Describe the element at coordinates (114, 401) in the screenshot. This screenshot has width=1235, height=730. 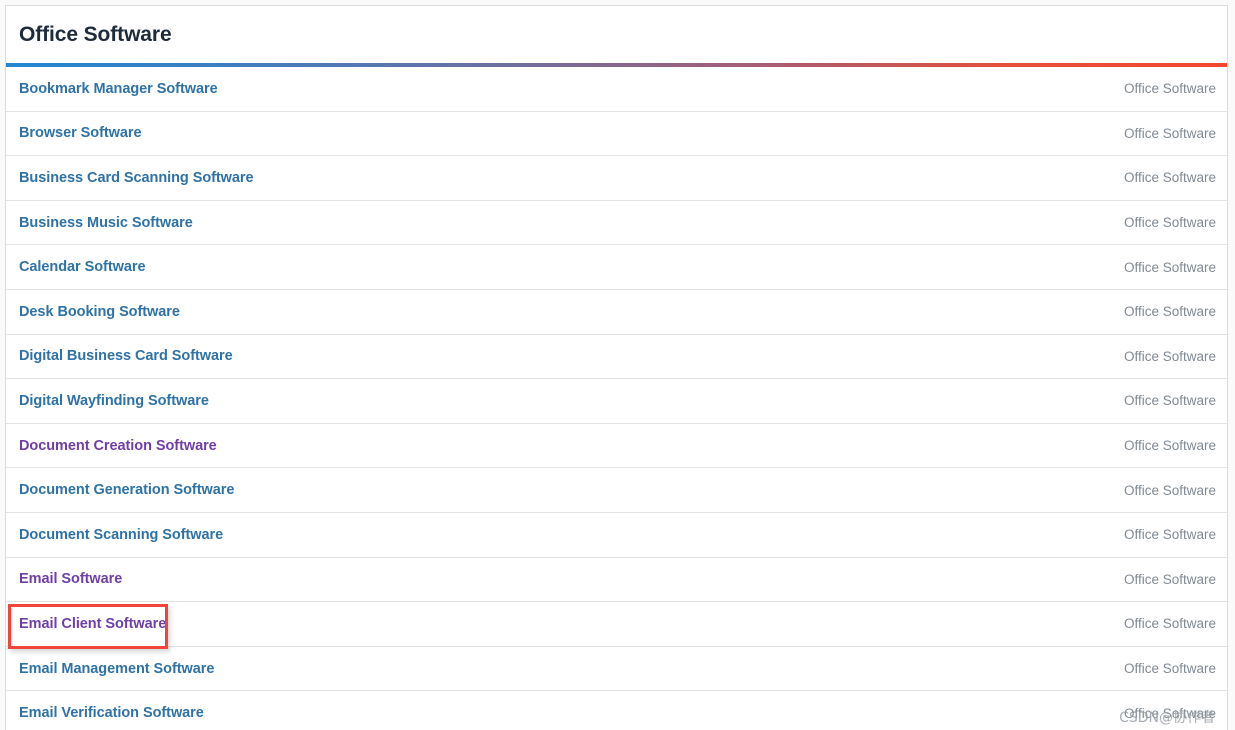
I see `software-link: Digital Wayfinding Software` at that location.